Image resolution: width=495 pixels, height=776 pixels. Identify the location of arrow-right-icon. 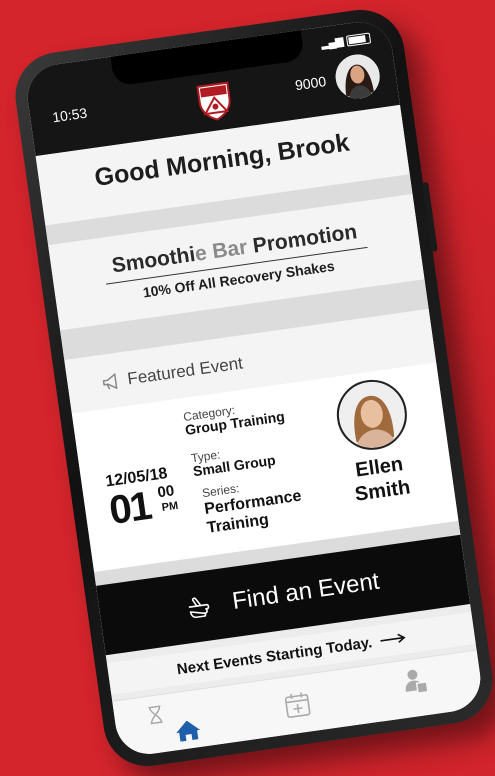
(392, 638).